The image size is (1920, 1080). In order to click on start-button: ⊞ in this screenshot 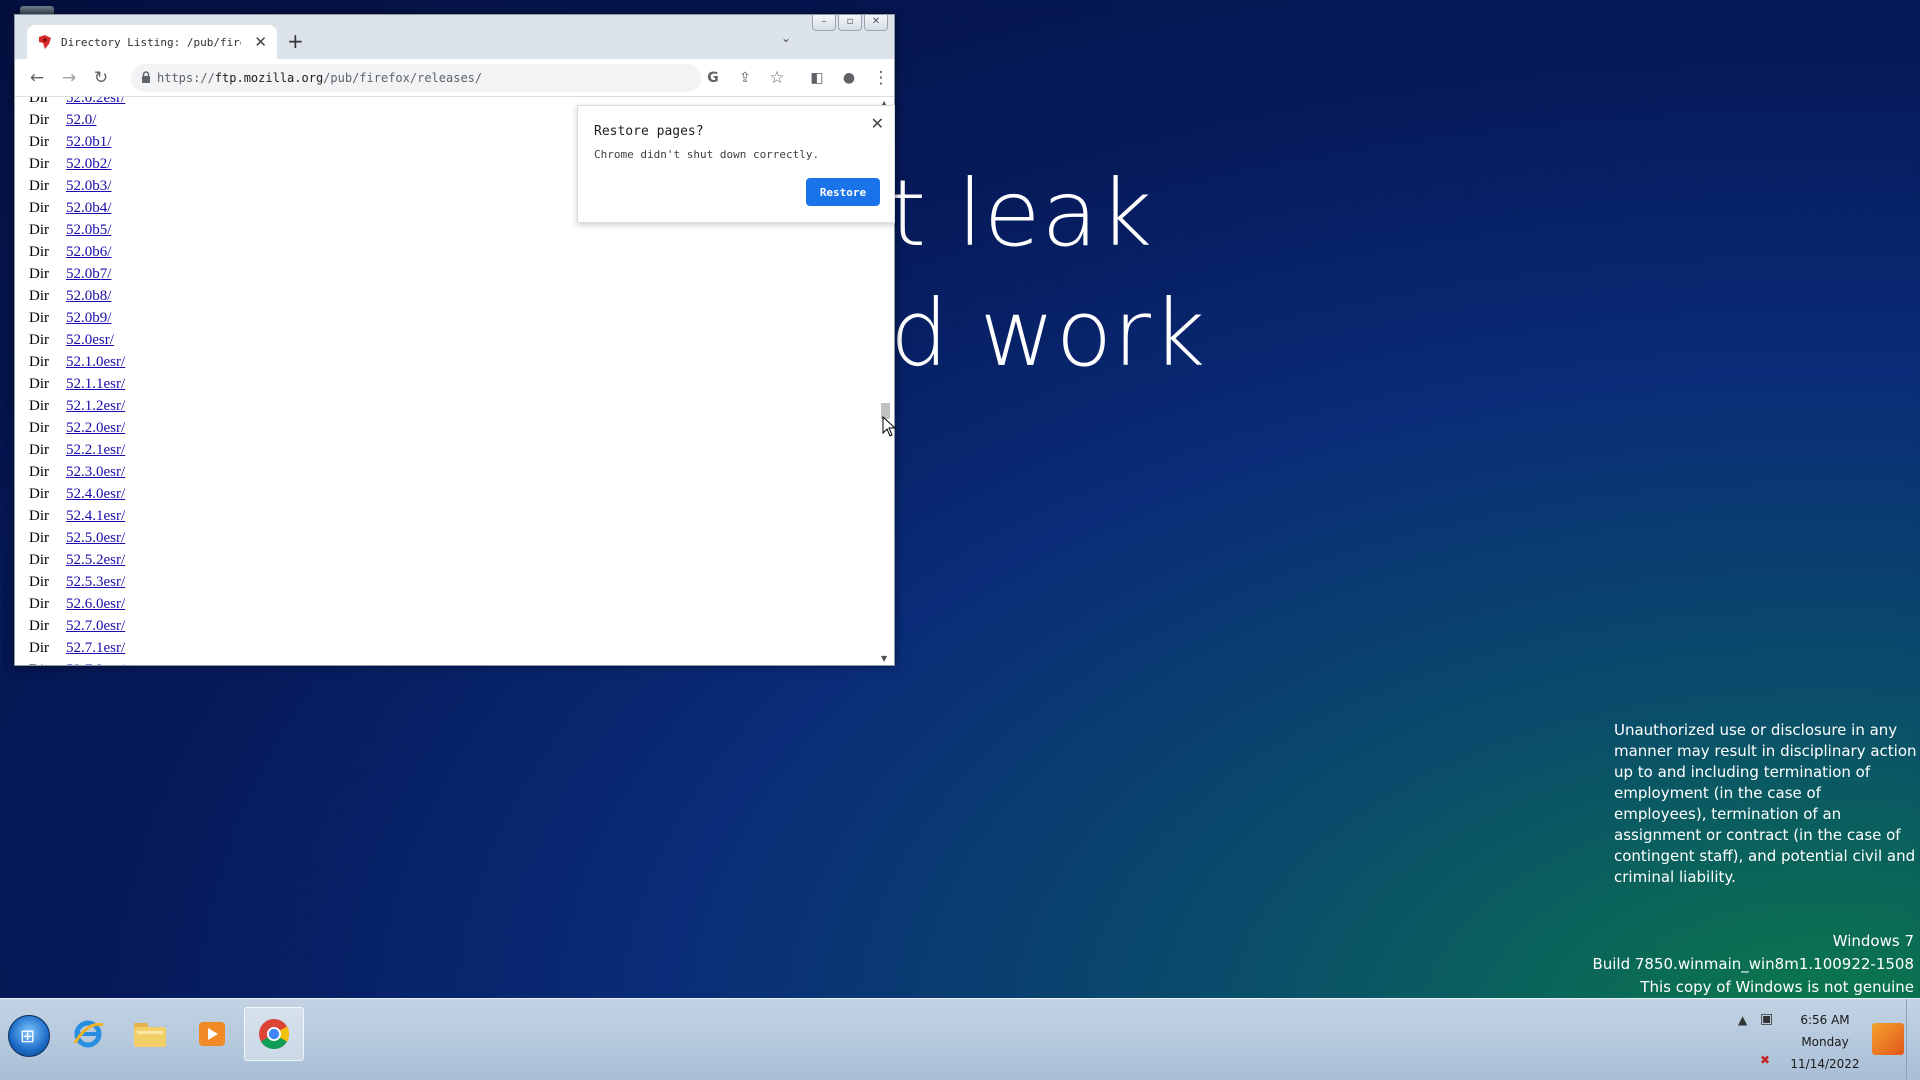, I will do `click(29, 1036)`.